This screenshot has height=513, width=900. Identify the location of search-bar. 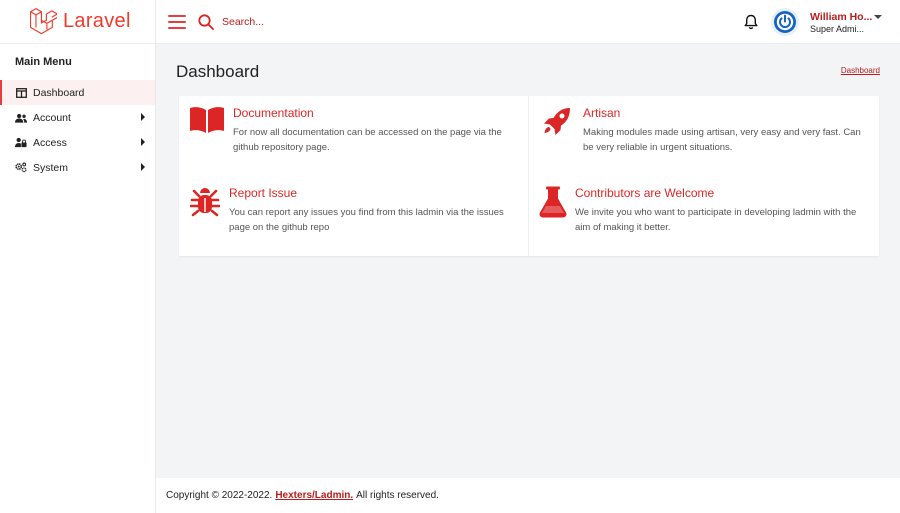
(310, 21).